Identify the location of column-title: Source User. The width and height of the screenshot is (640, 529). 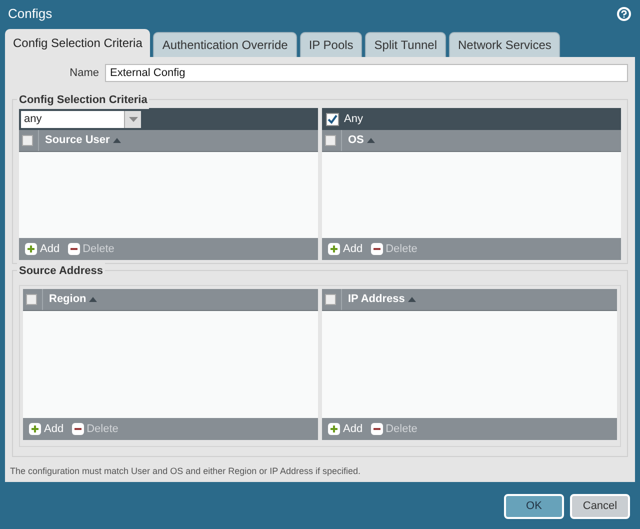
(77, 140).